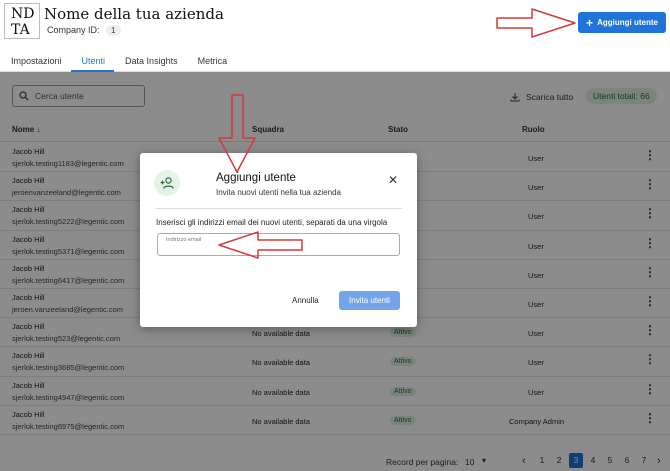  Describe the element at coordinates (278, 192) in the screenshot. I see `dialog-subtitle: Invita nuovi utenti nella tua azienda` at that location.